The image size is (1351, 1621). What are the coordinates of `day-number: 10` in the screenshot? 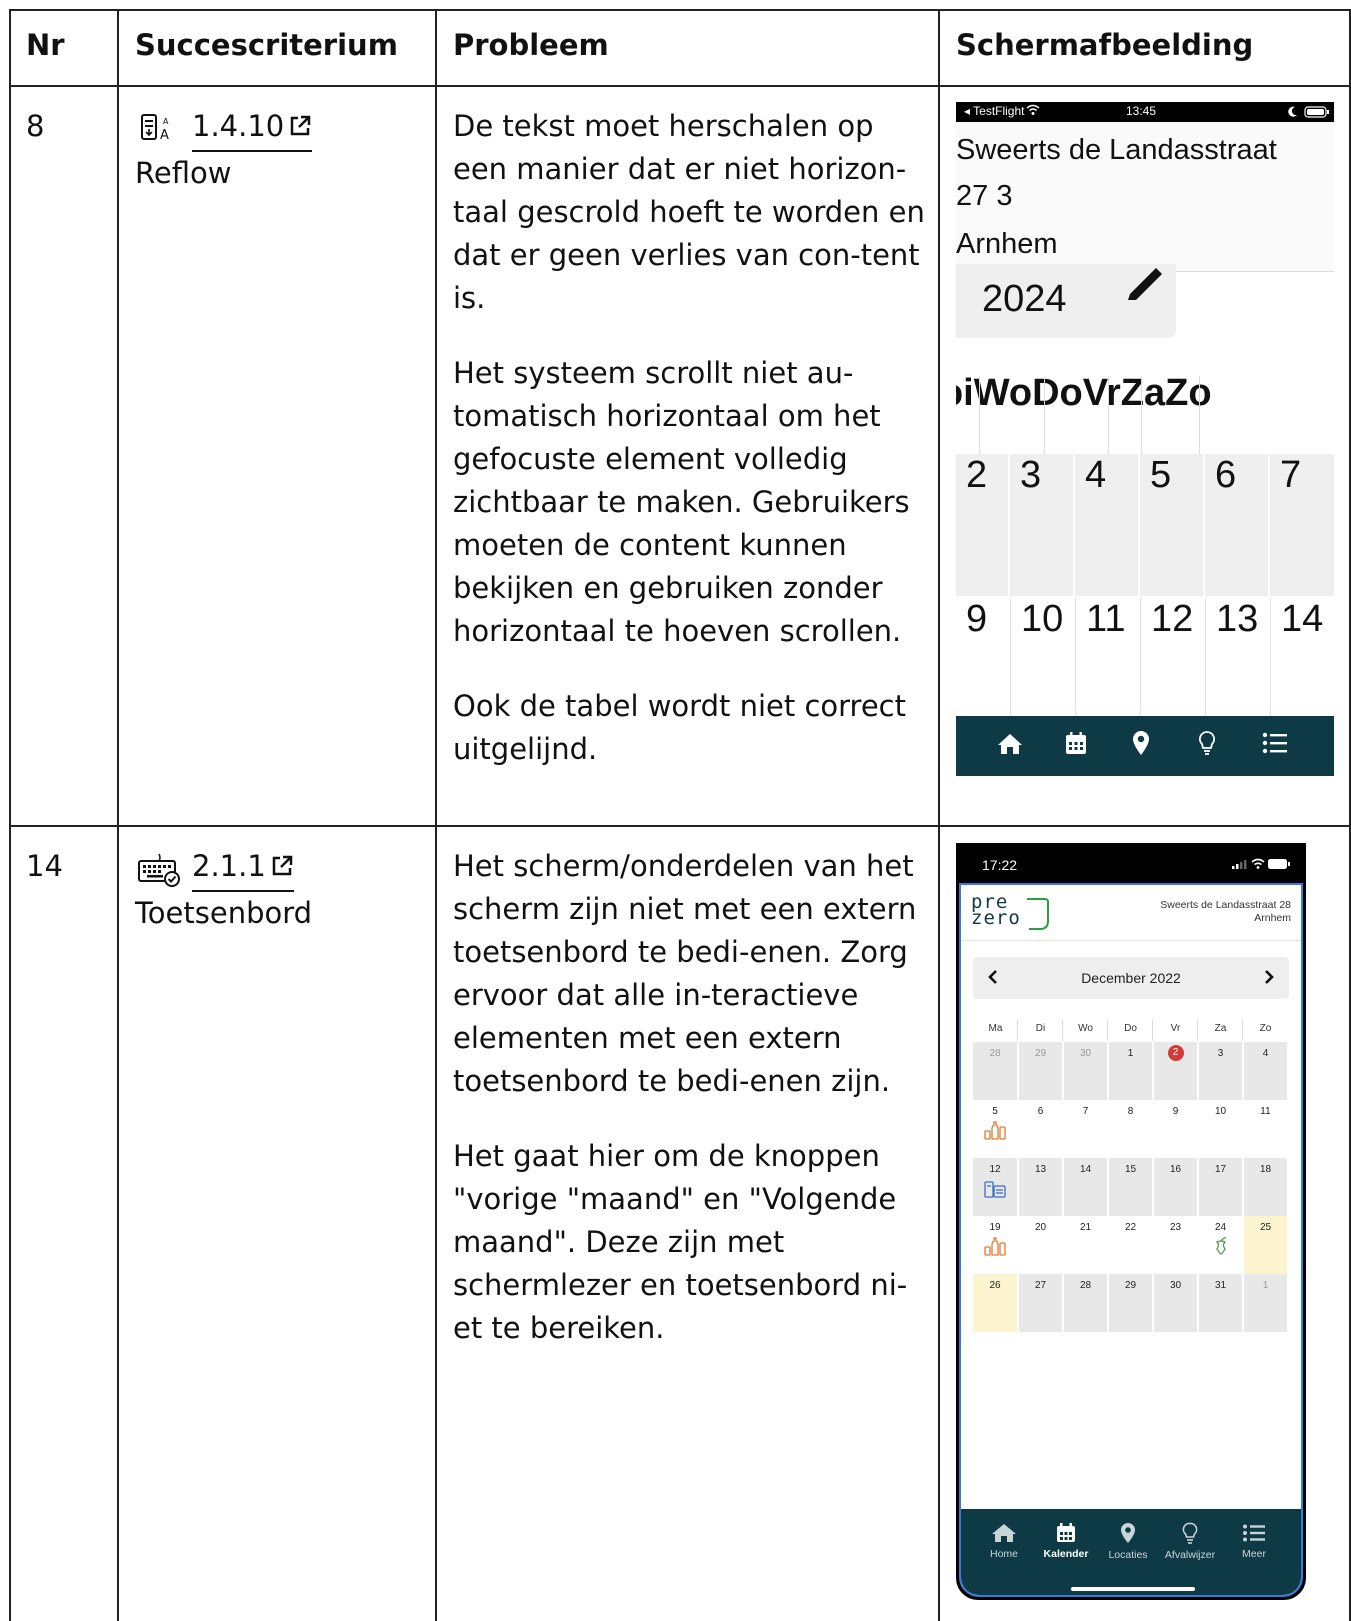 It's located at (1220, 1111).